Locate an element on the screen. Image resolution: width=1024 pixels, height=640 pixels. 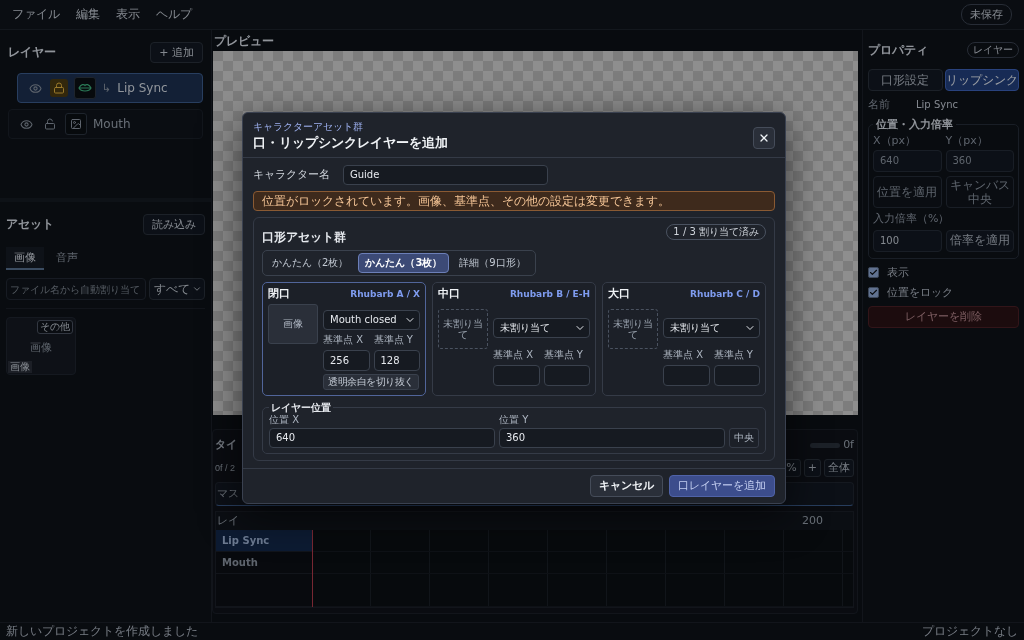
asset-select: Mouth closed is located at coordinates (371, 319).